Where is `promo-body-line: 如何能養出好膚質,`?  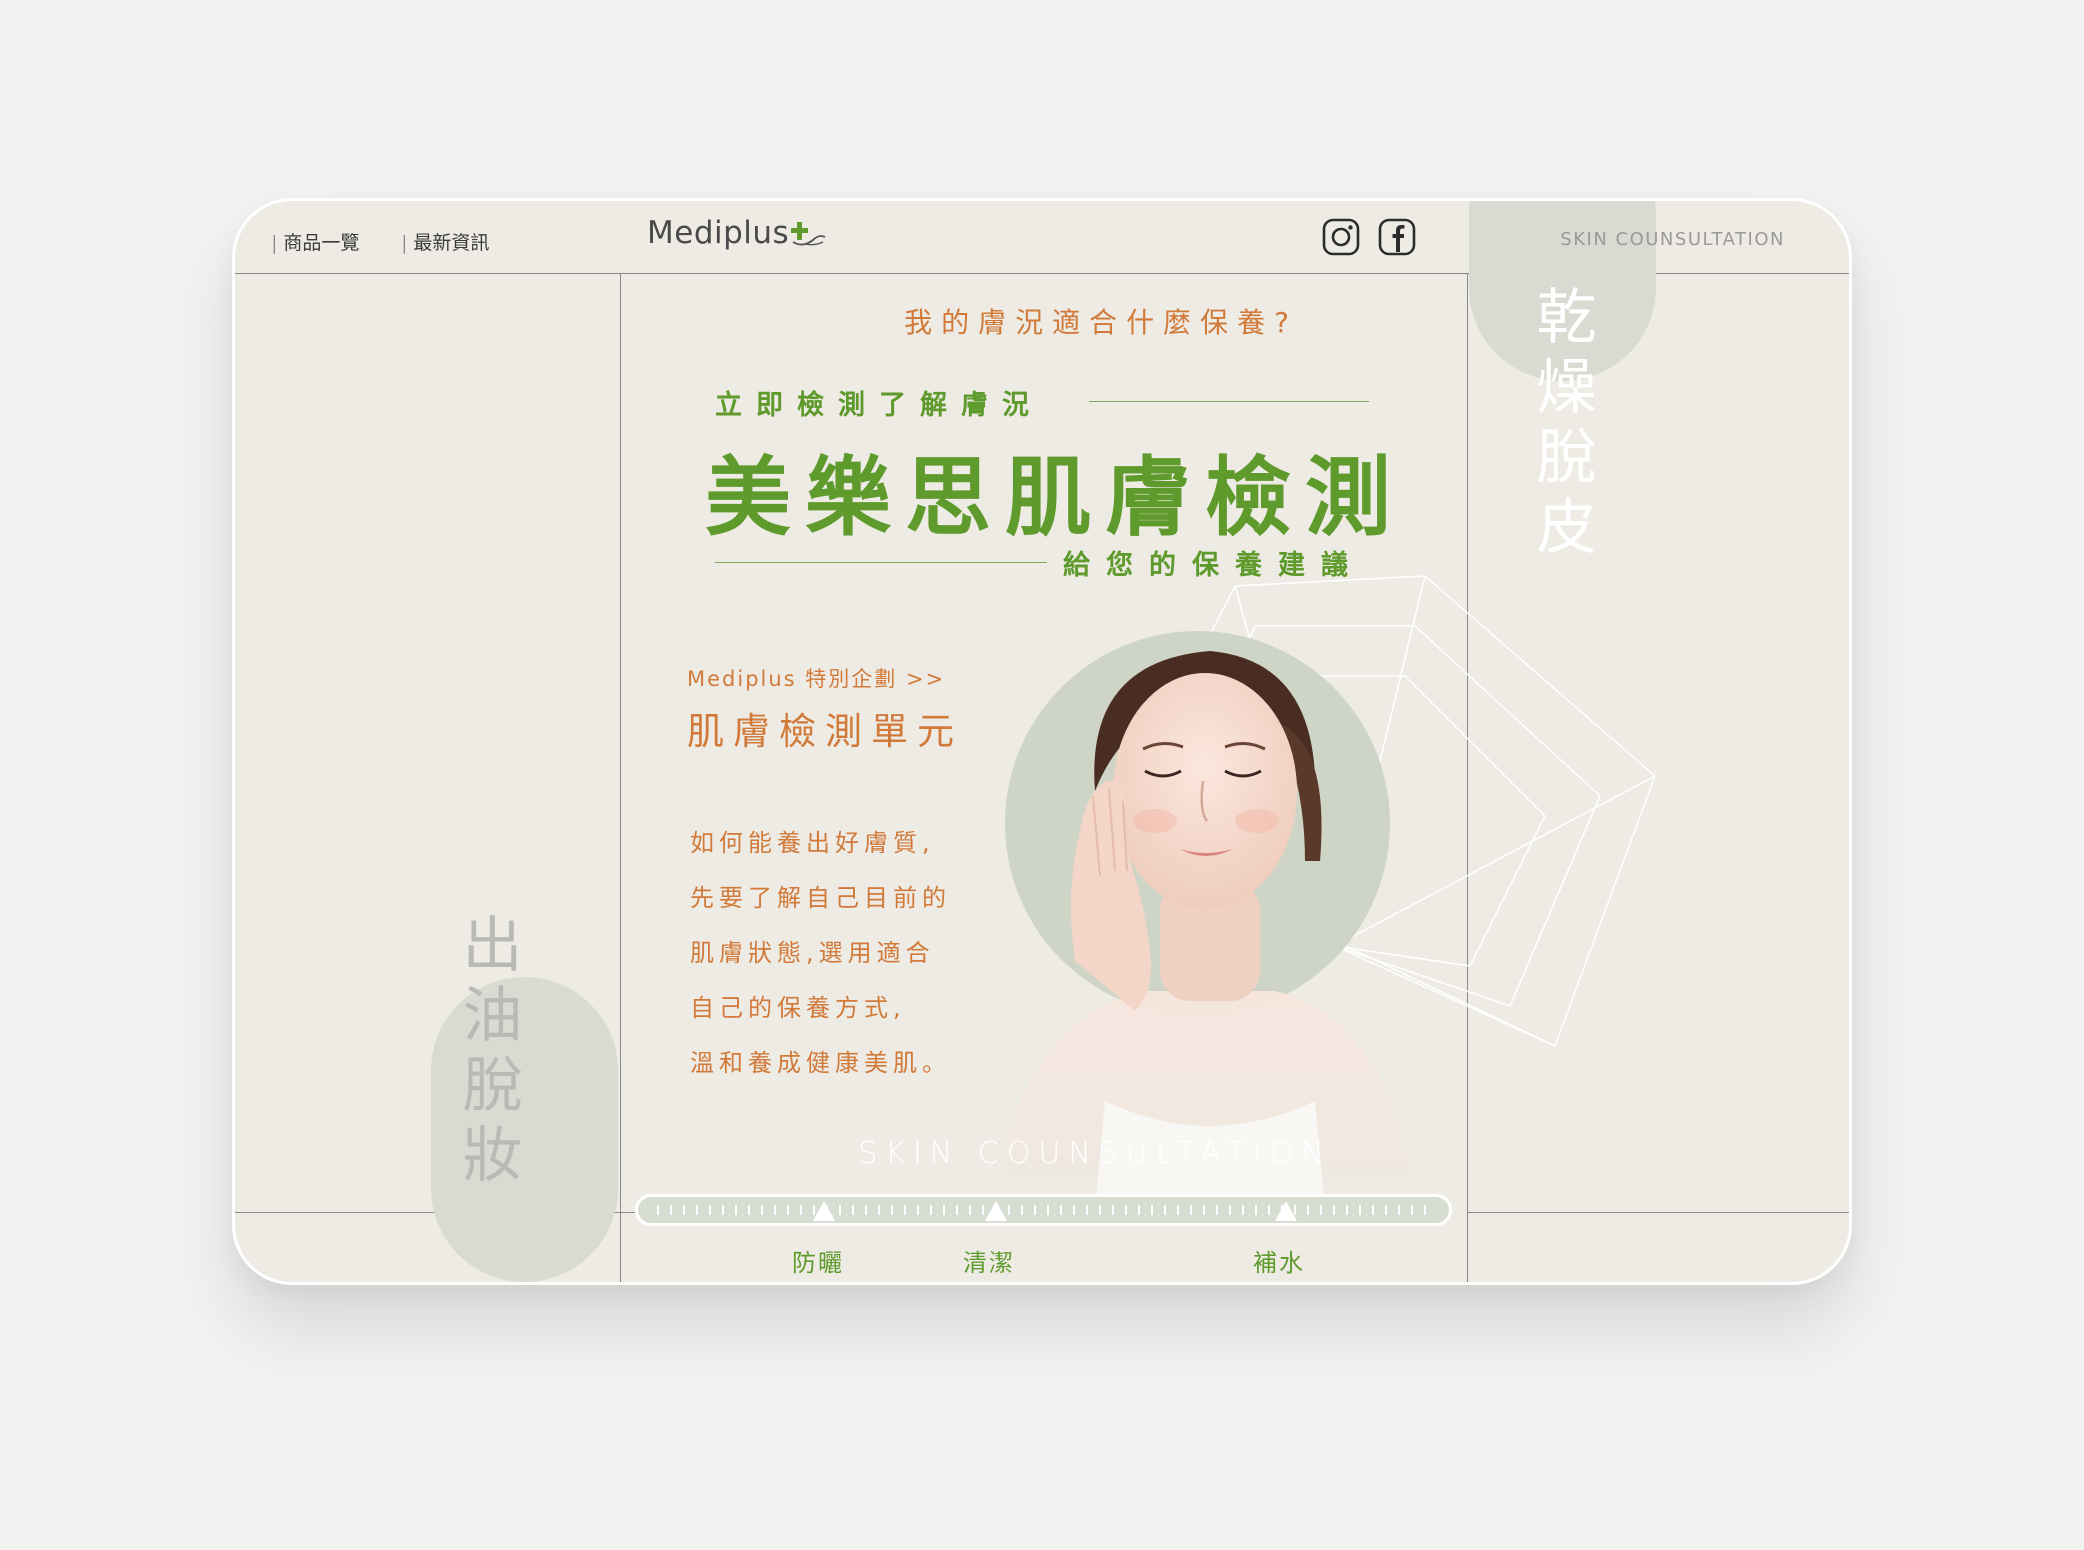 promo-body-line: 如何能養出好膚質, is located at coordinates (812, 843).